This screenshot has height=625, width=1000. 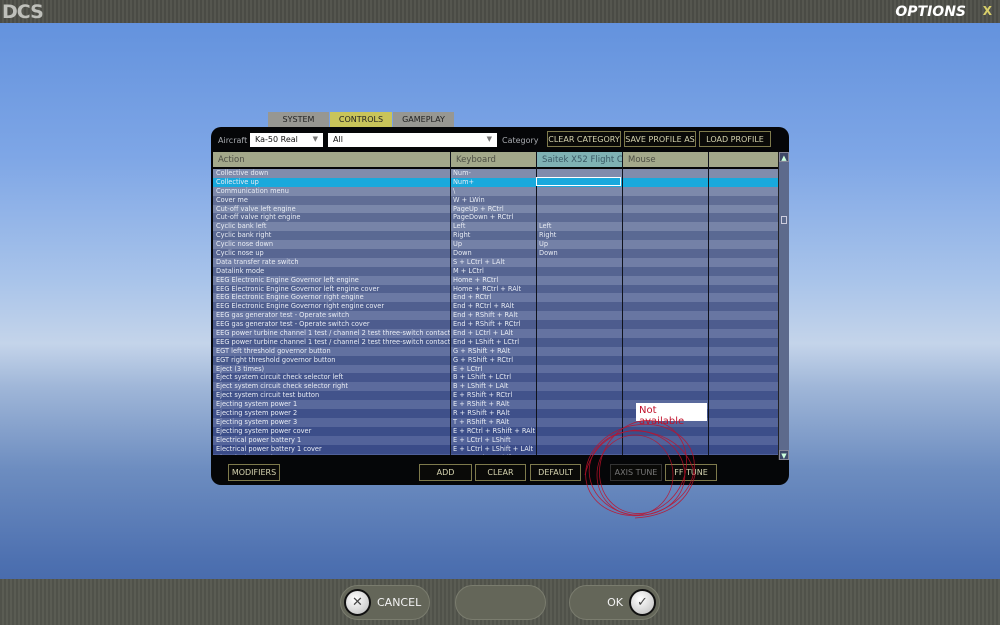 I want to click on cell-keyboard: E + LCtrl, so click(x=493, y=369).